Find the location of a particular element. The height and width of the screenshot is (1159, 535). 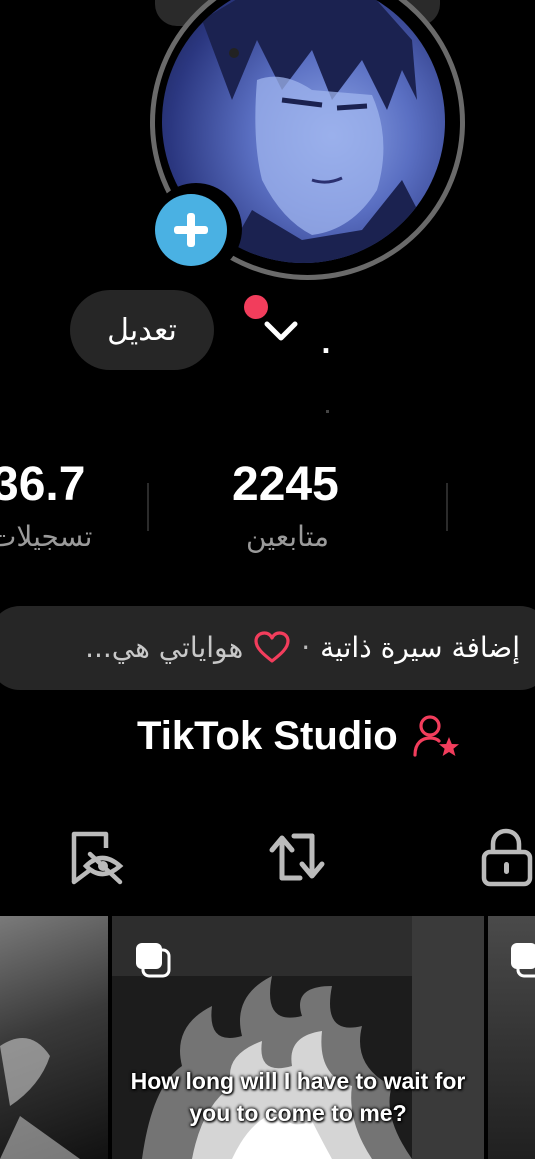

stat-followers-value: 2245 is located at coordinates (285, 484).